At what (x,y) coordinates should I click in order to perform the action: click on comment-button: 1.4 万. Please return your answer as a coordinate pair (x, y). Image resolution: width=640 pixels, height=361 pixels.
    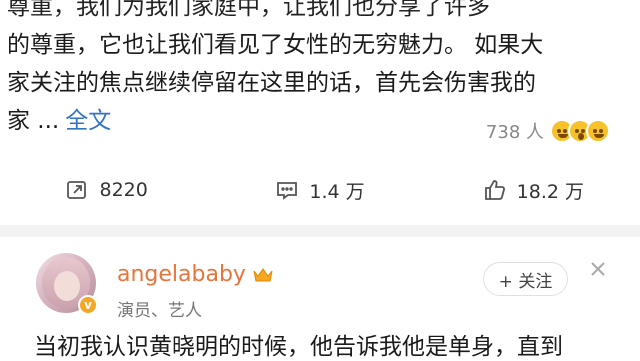
    Looking at the image, I should click on (319, 190).